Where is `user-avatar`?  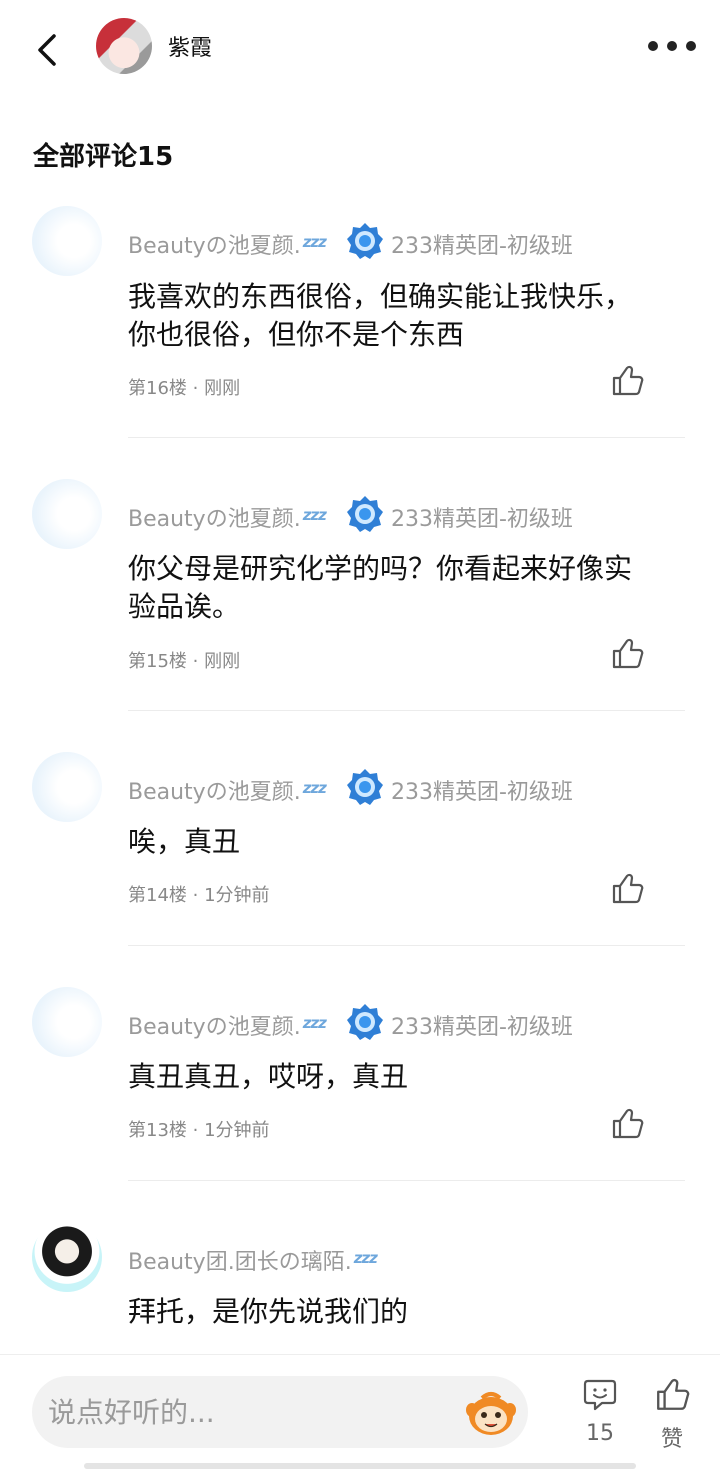 user-avatar is located at coordinates (124, 46).